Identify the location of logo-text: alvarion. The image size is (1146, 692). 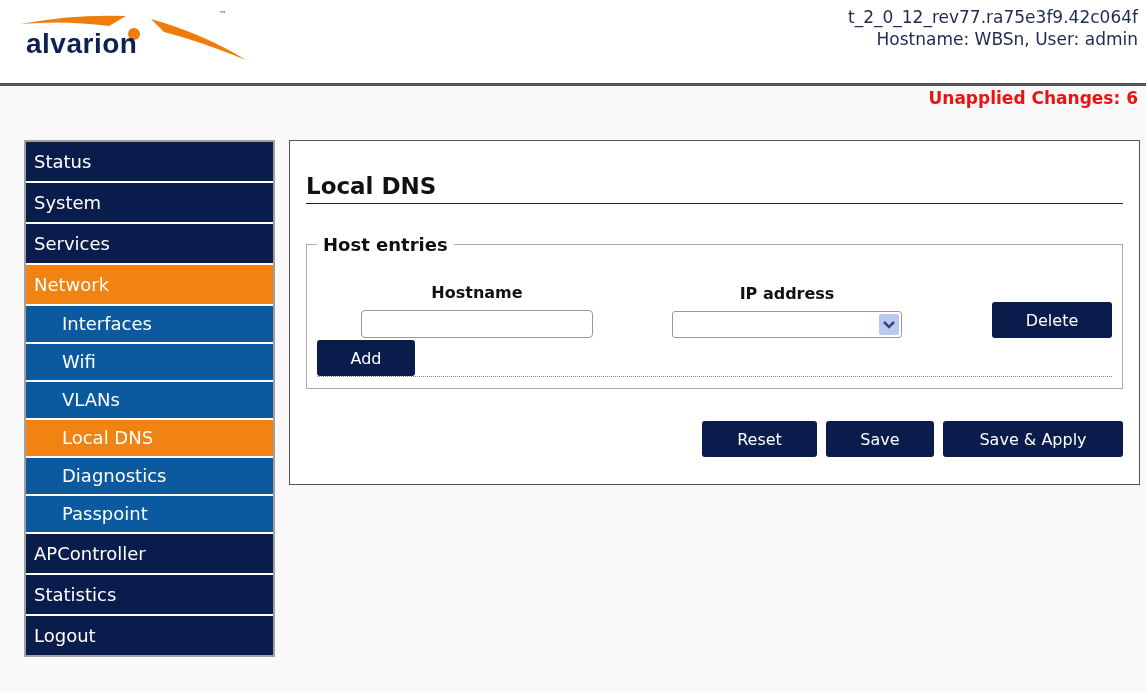
(82, 44).